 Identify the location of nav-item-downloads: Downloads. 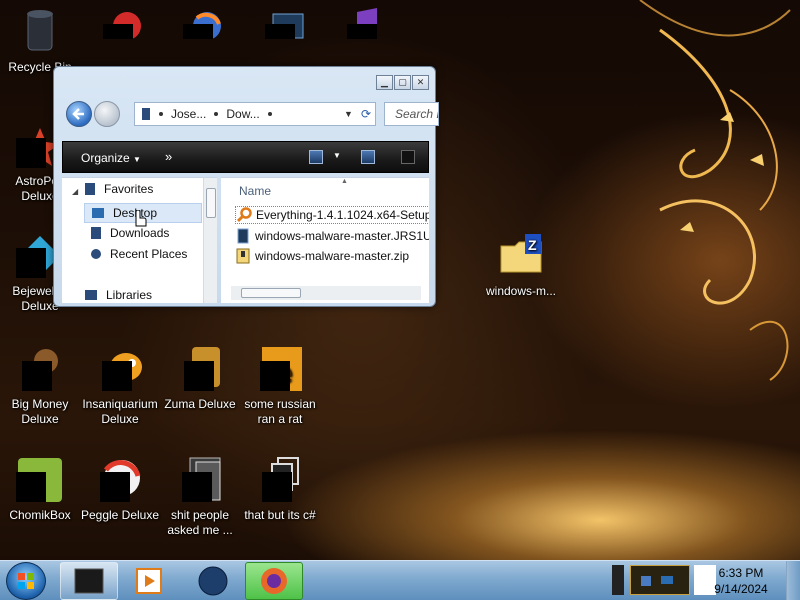
(129, 233).